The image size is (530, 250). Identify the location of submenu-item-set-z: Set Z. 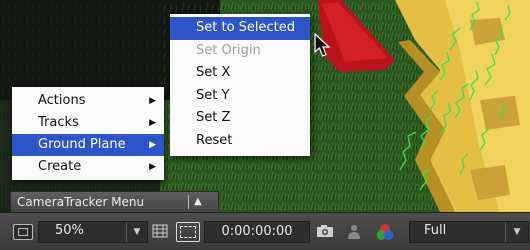
(240, 118).